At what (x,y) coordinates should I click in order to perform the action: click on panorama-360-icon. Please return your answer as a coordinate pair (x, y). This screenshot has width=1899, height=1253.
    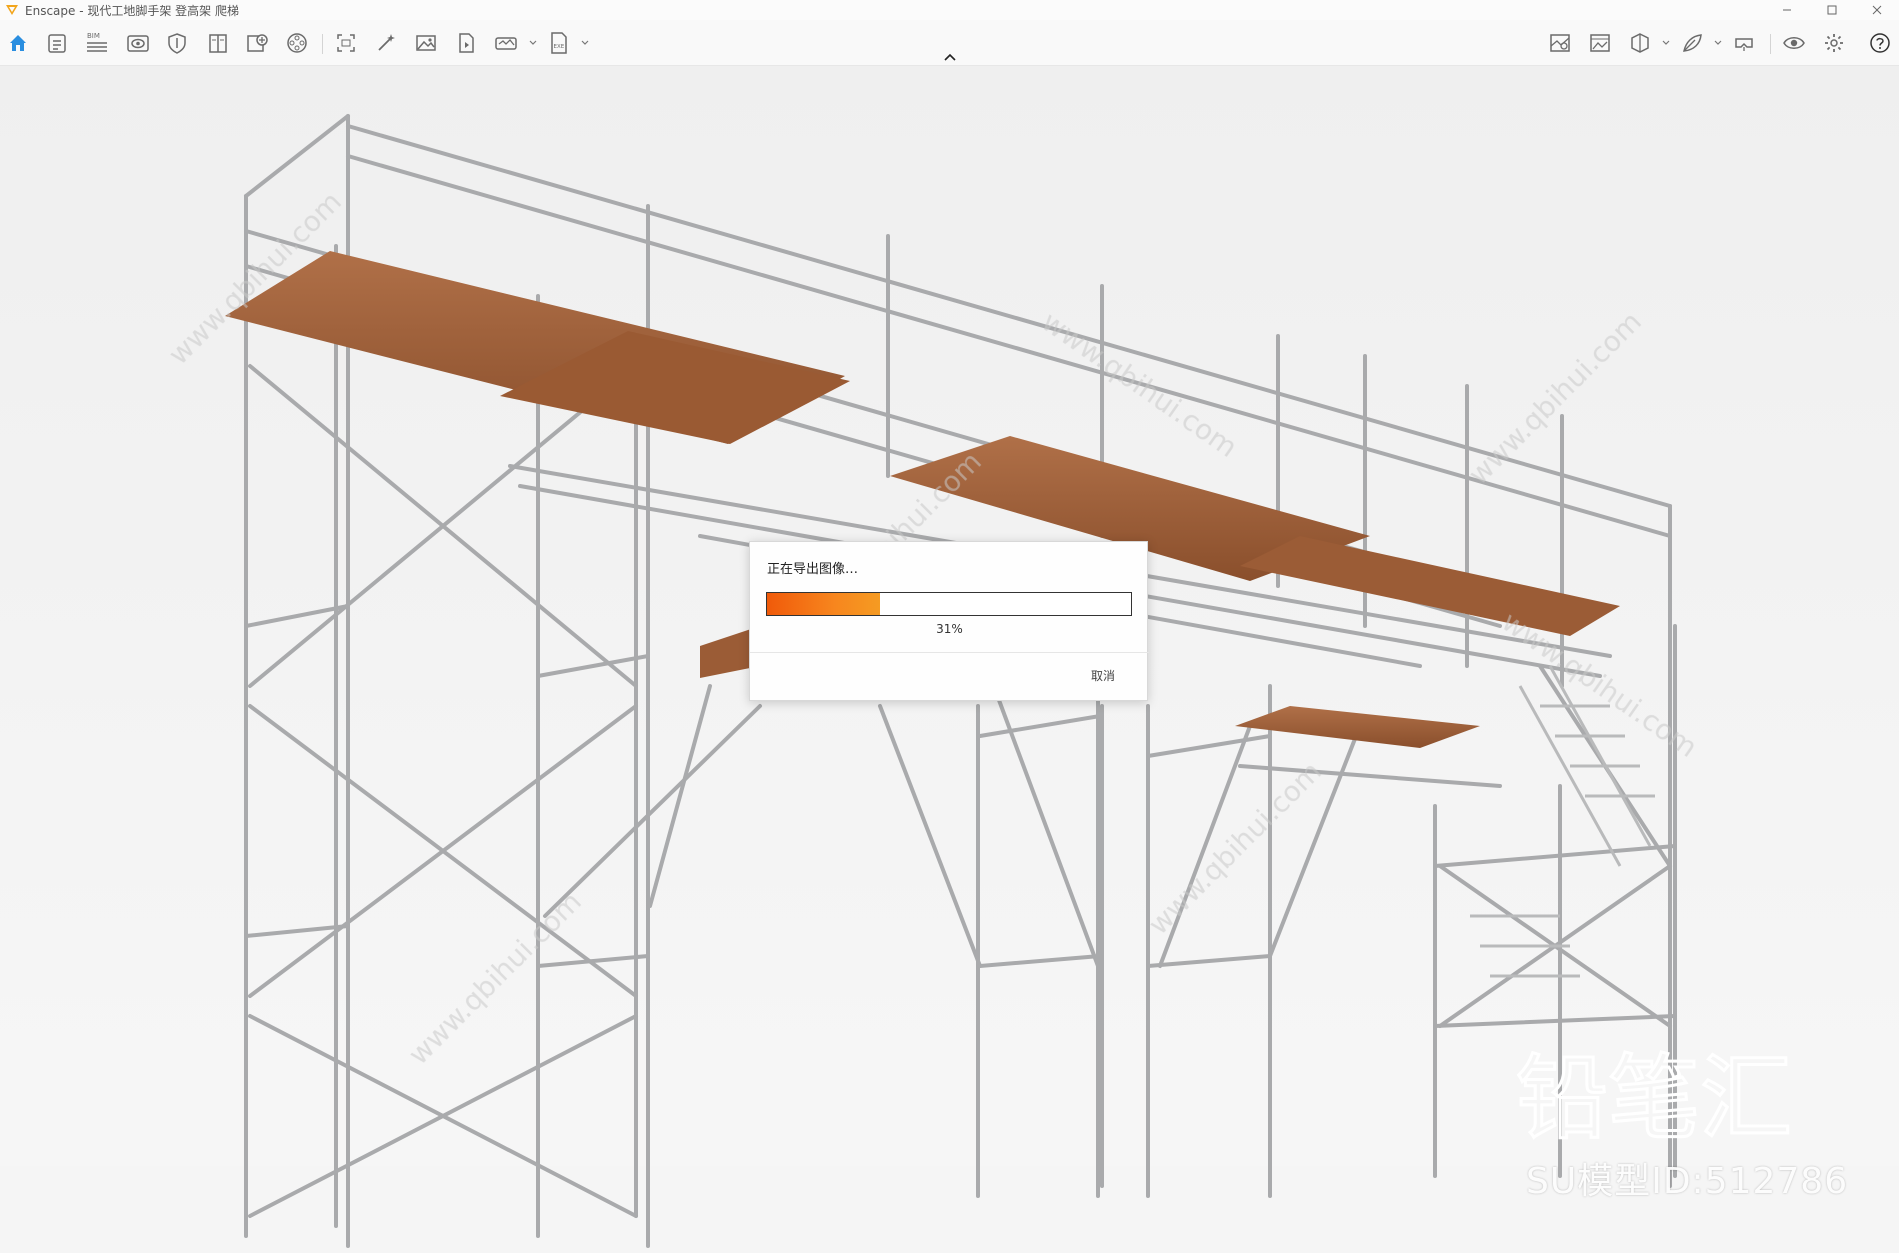
    Looking at the image, I should click on (506, 43).